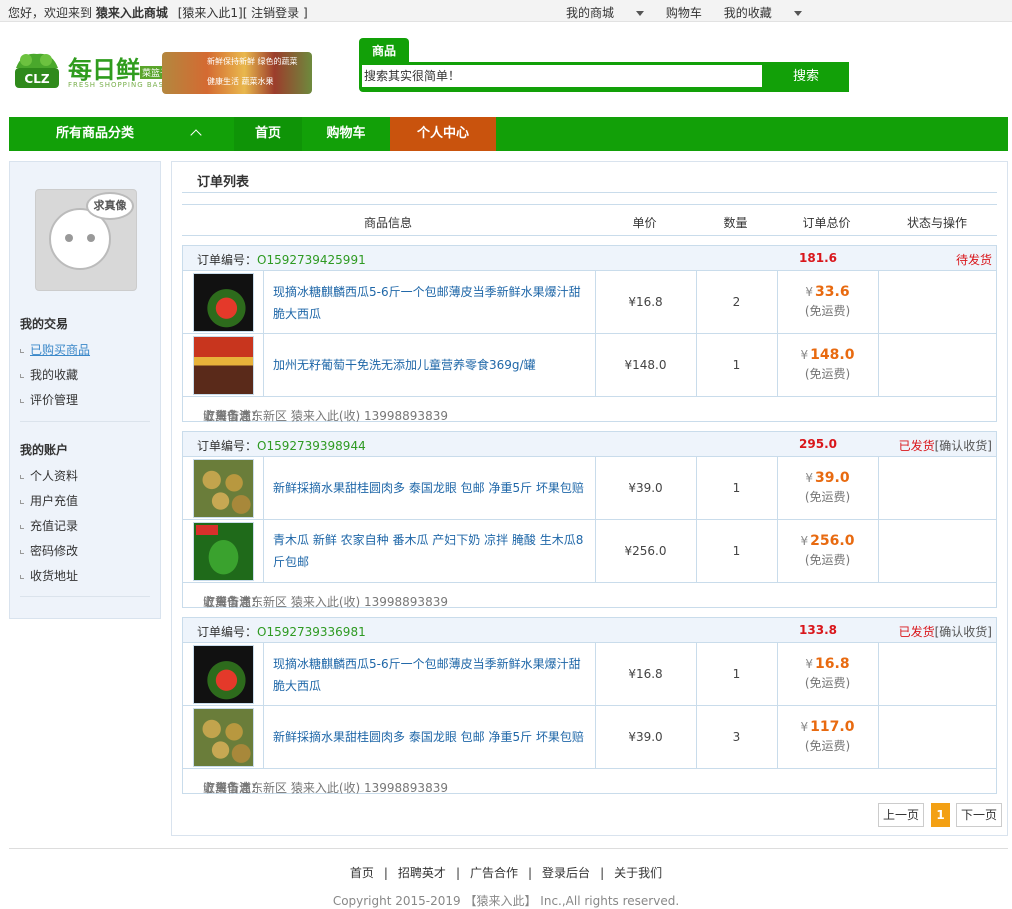 This screenshot has height=909, width=1012. I want to click on avatar: 求真像, so click(86, 240).